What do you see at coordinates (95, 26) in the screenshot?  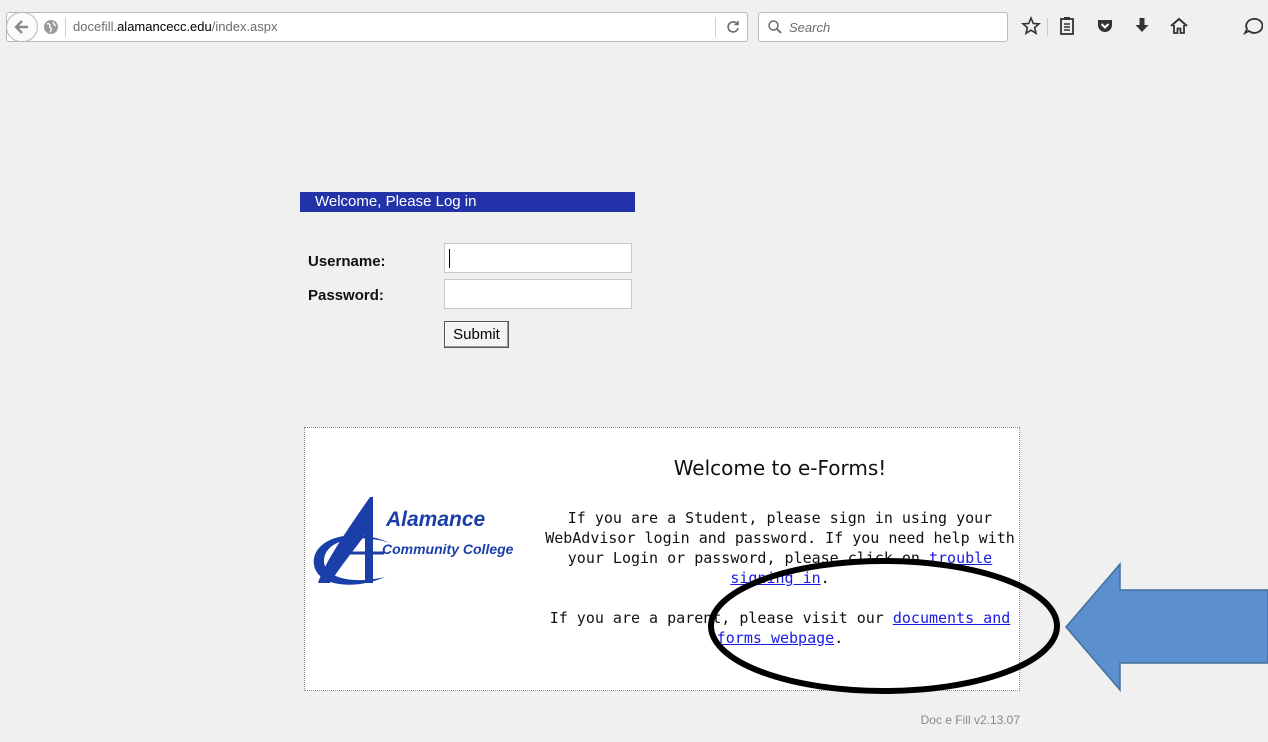 I see `url-prefix: docefill.` at bounding box center [95, 26].